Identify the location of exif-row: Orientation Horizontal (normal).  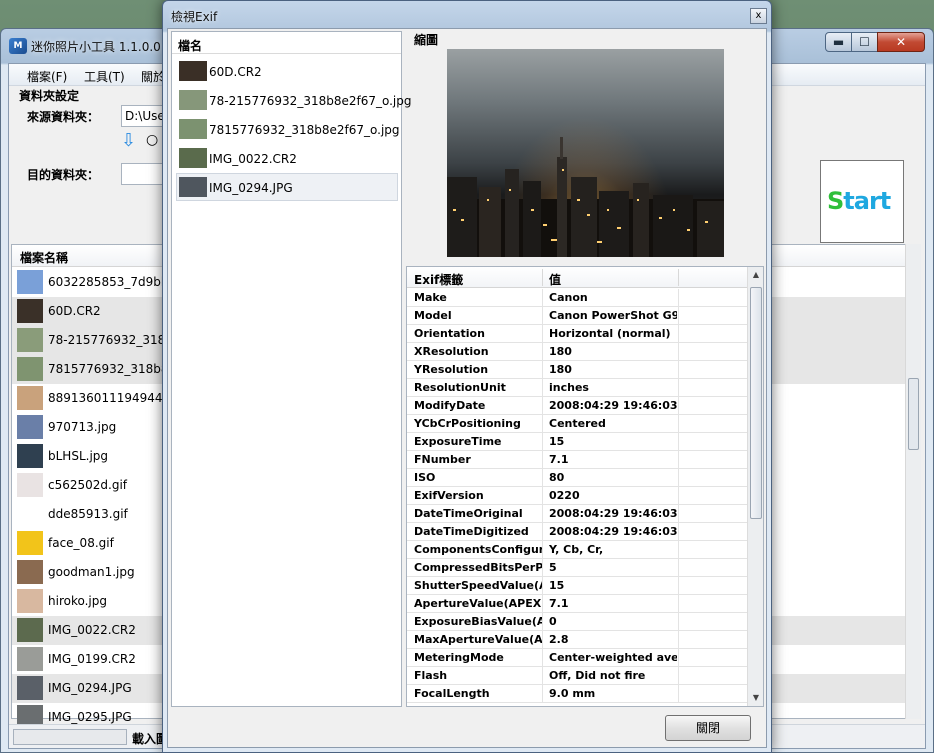
(577, 334).